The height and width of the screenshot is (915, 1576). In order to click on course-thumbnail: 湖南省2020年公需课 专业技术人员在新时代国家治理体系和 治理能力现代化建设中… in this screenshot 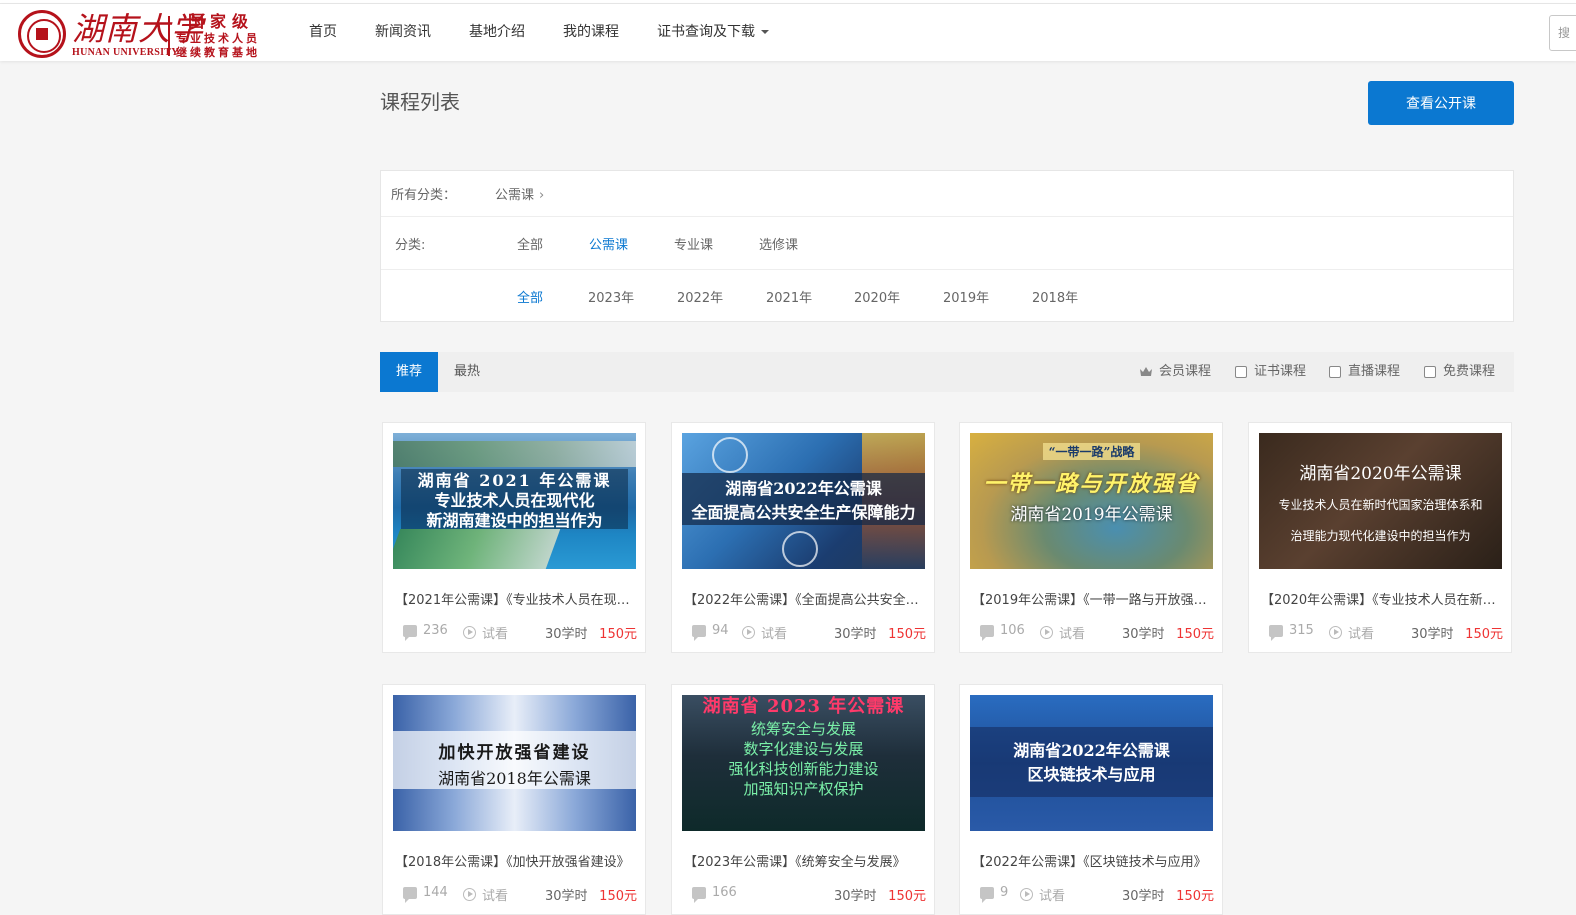, I will do `click(1380, 501)`.